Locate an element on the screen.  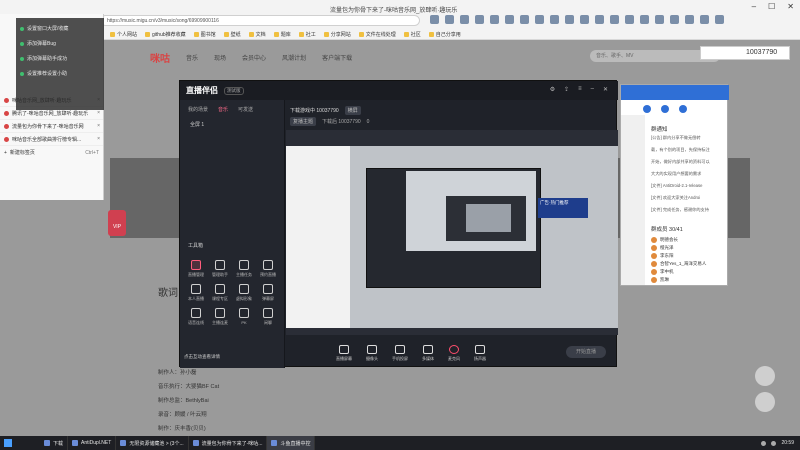
member-item: 合智Yes_1_海洋交易人 is located at coordinates (678, 264).